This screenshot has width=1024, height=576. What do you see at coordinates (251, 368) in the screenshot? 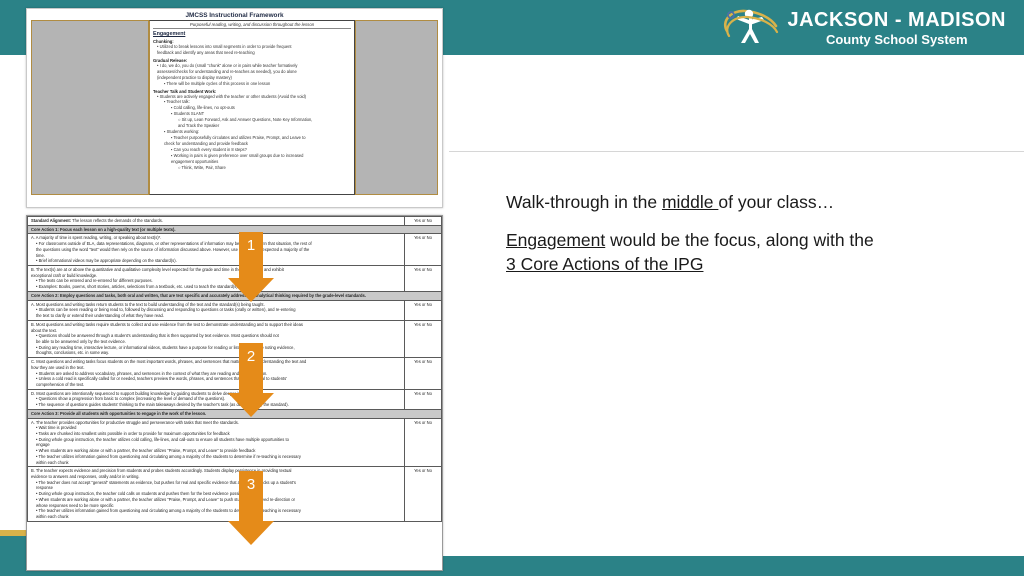
I see `arrow-shaft: 2` at bounding box center [251, 368].